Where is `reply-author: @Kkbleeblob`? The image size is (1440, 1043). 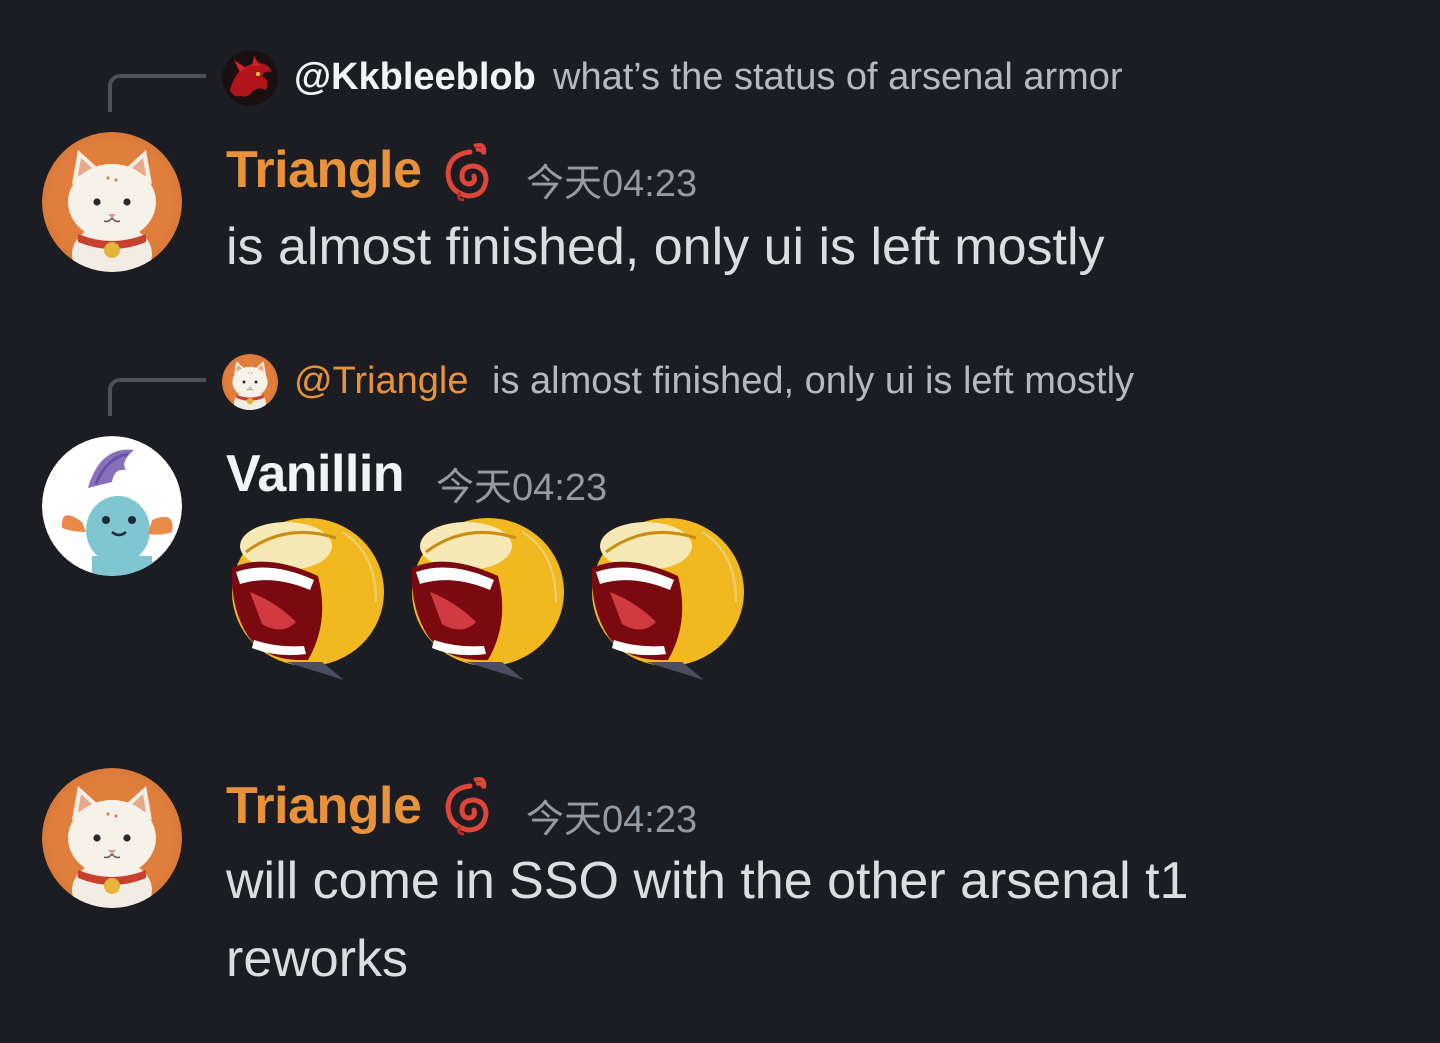
reply-author: @Kkbleeblob is located at coordinates (415, 77).